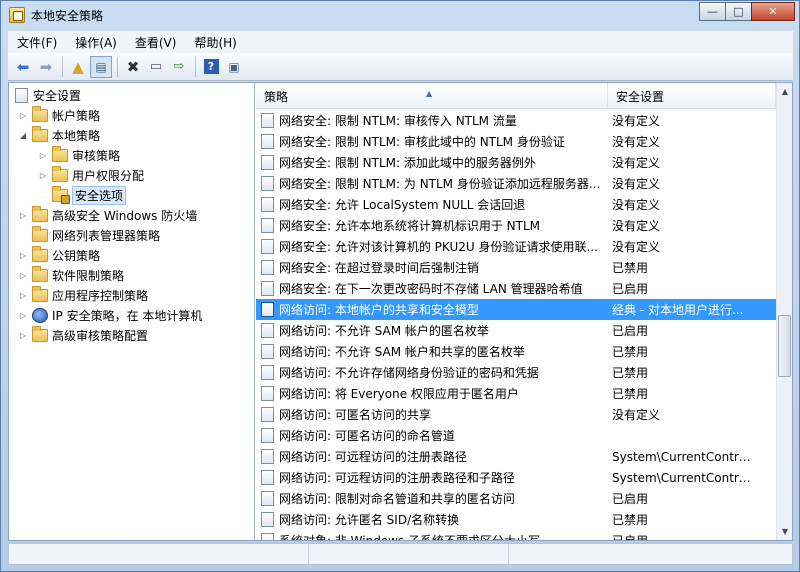 The image size is (800, 572). Describe the element at coordinates (37, 42) in the screenshot. I see `menu-file: 文件(F)` at that location.